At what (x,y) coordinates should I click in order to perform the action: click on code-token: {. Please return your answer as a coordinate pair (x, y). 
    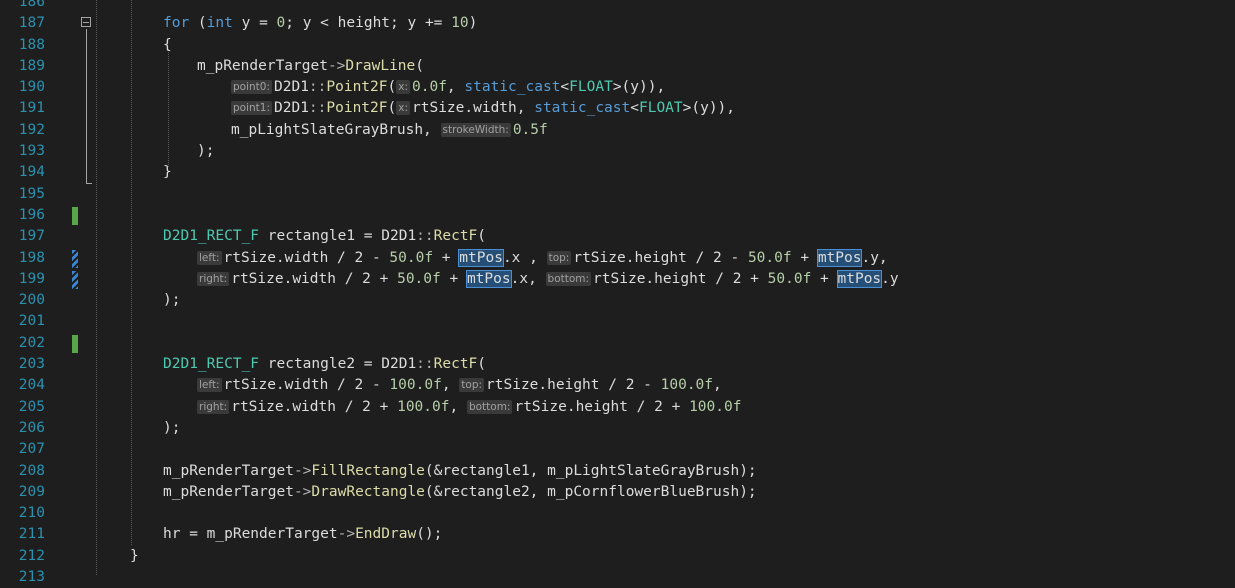
    Looking at the image, I should click on (167, 44).